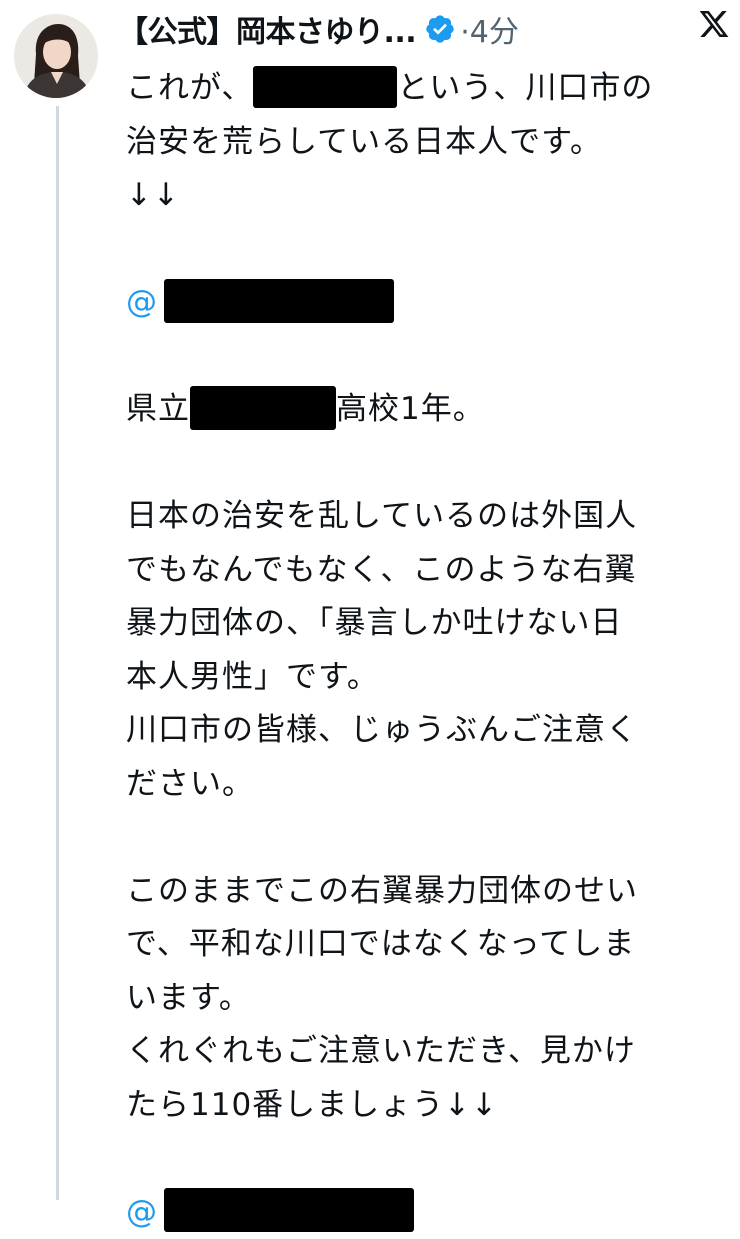  I want to click on text-line: います。, so click(426, 999).